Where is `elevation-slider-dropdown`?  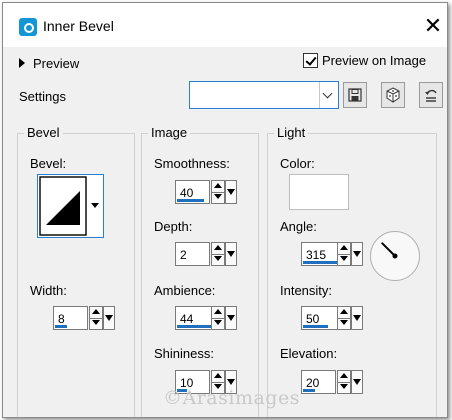
elevation-slider-dropdown is located at coordinates (357, 382).